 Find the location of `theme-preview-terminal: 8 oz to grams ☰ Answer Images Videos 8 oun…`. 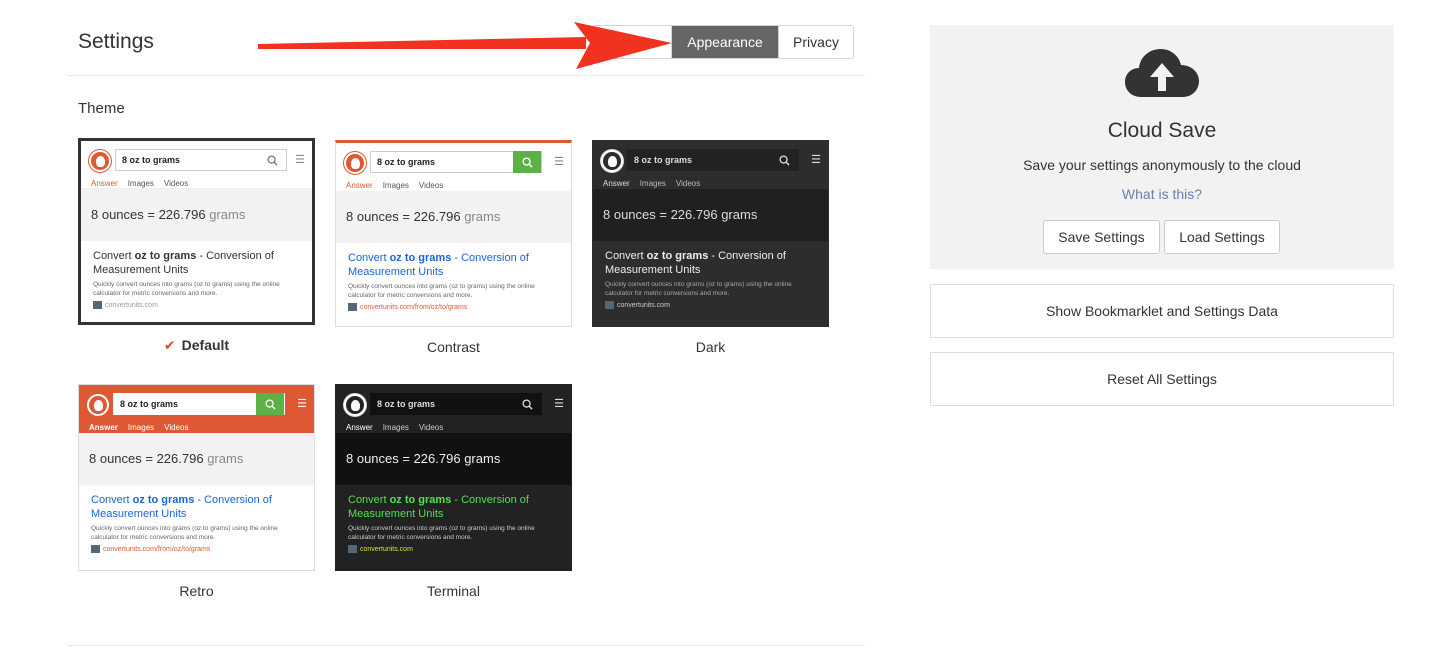

theme-preview-terminal: 8 oz to grams ☰ Answer Images Videos 8 oun… is located at coordinates (453, 477).